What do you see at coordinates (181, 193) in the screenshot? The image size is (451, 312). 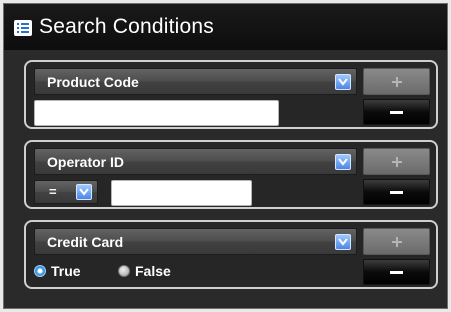 I see `operator-id-input` at bounding box center [181, 193].